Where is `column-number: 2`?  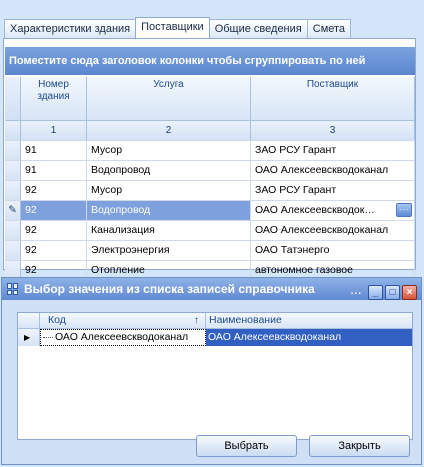 column-number: 2 is located at coordinates (169, 130).